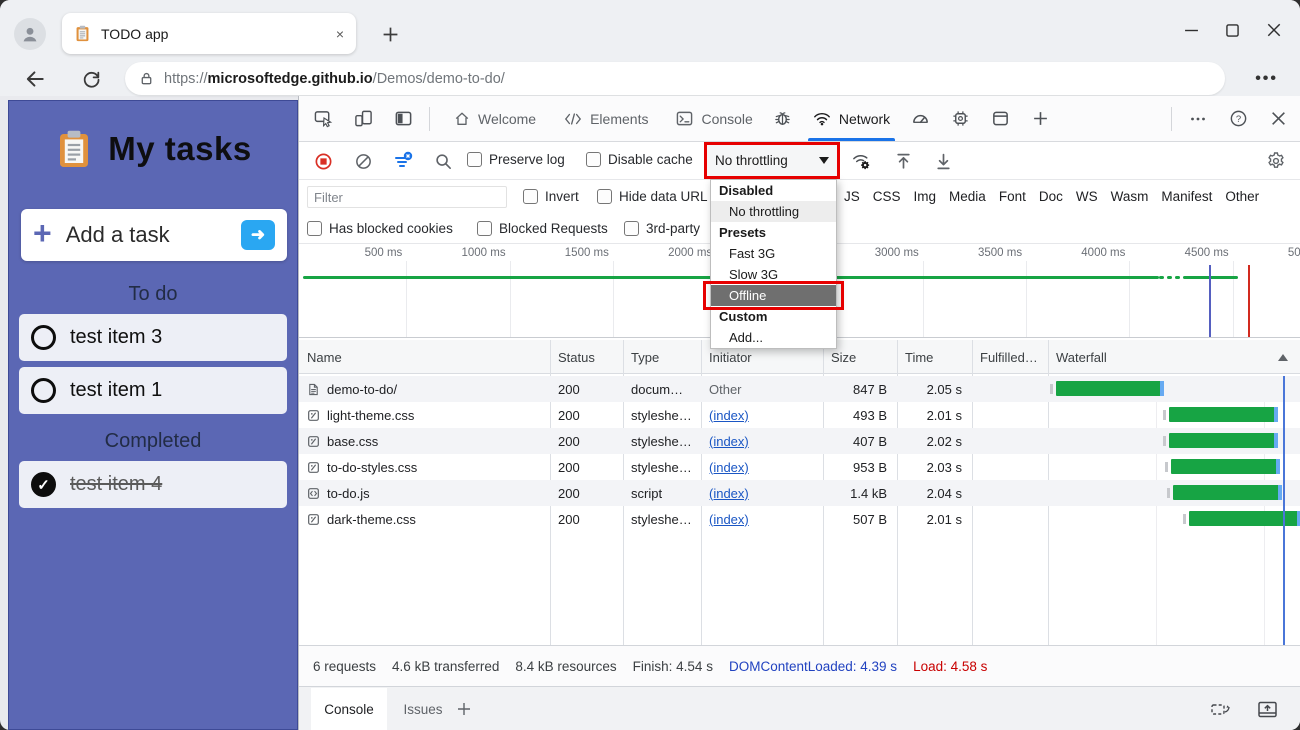 The image size is (1300, 730). Describe the element at coordinates (1191, 30) in the screenshot. I see `minimize-icon` at that location.